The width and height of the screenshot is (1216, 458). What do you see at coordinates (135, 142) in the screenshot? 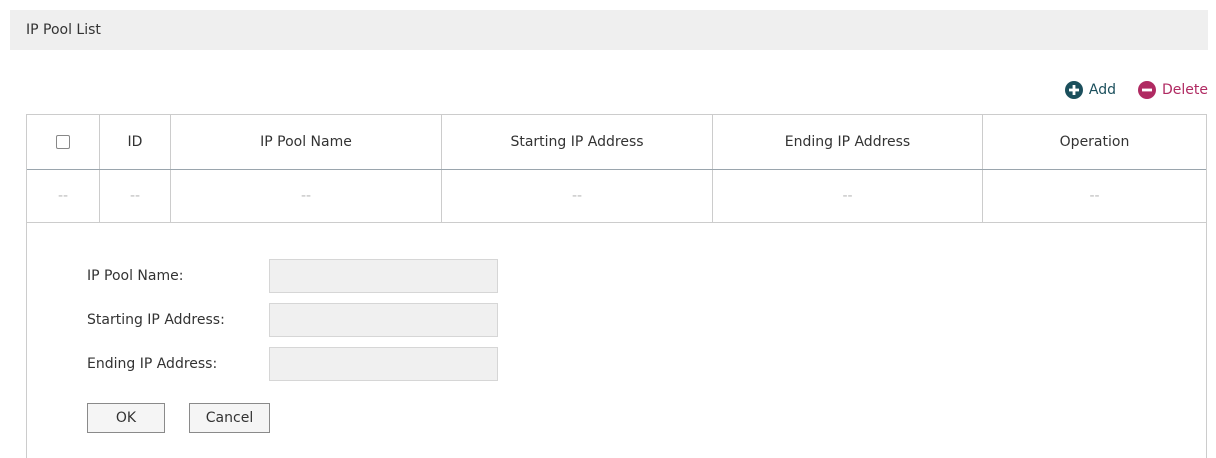
I see `column-header-id: ID` at bounding box center [135, 142].